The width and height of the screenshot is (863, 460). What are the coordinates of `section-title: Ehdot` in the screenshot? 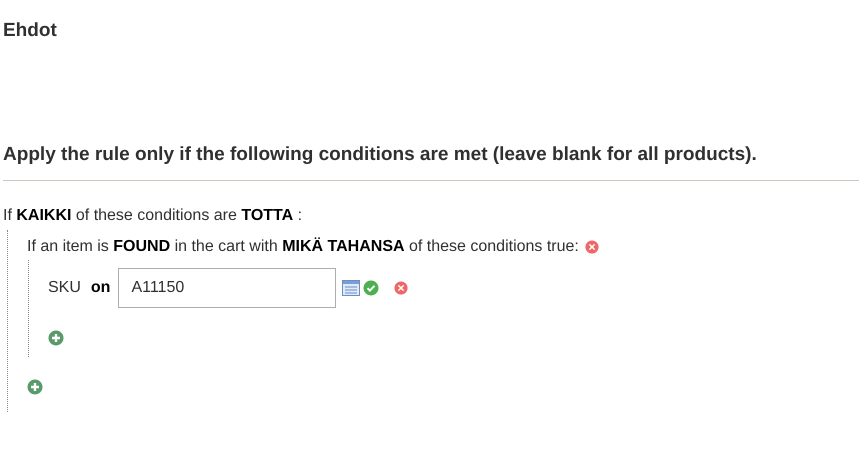 It's located at (30, 31).